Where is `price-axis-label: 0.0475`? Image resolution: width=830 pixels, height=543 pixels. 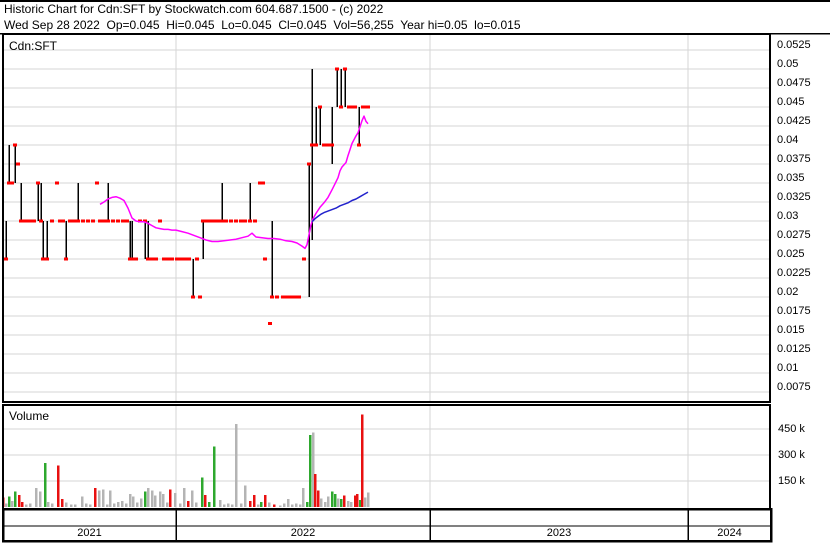 price-axis-label: 0.0475 is located at coordinates (794, 83).